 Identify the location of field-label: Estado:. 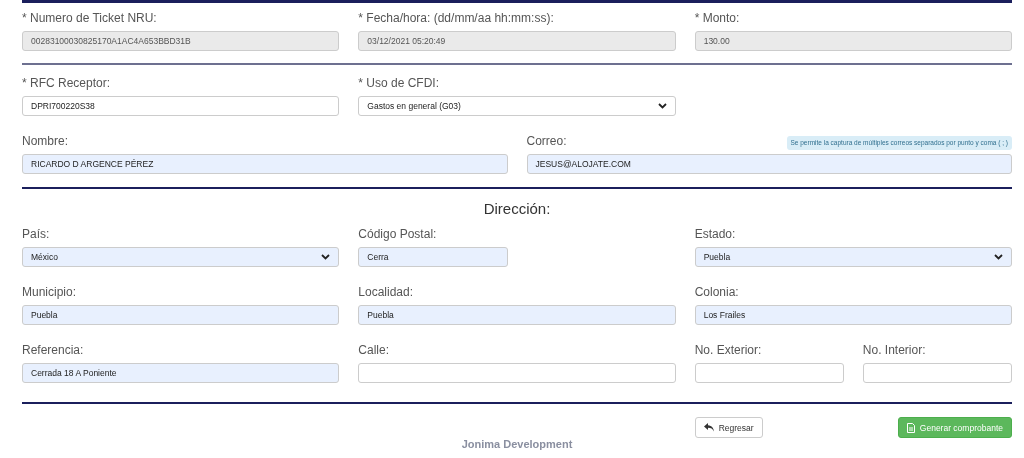
(715, 234).